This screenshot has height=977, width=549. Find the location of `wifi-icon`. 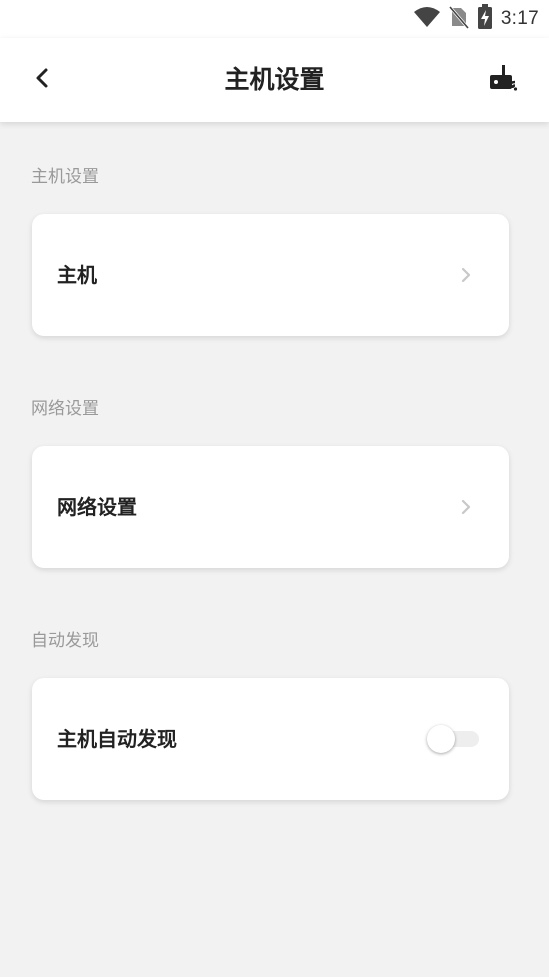

wifi-icon is located at coordinates (427, 19).